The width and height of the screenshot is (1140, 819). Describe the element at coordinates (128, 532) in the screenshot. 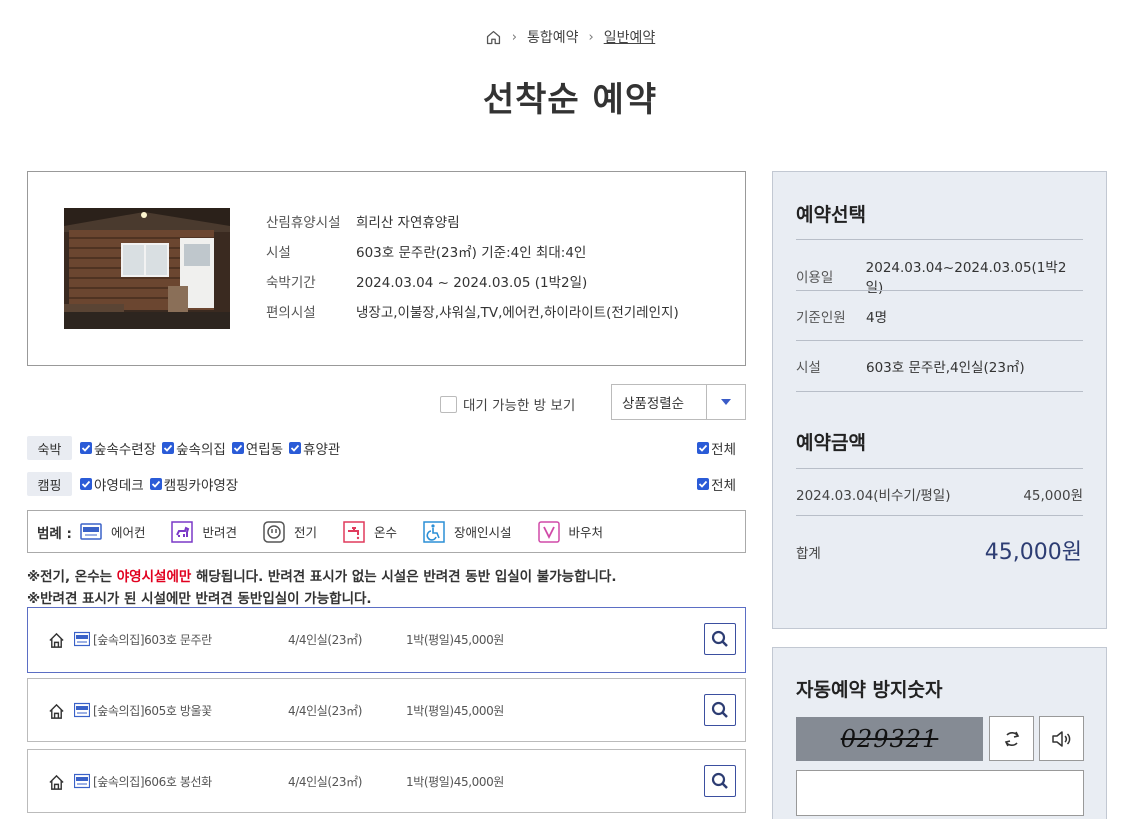

I see `legend-label: 에어컨` at that location.